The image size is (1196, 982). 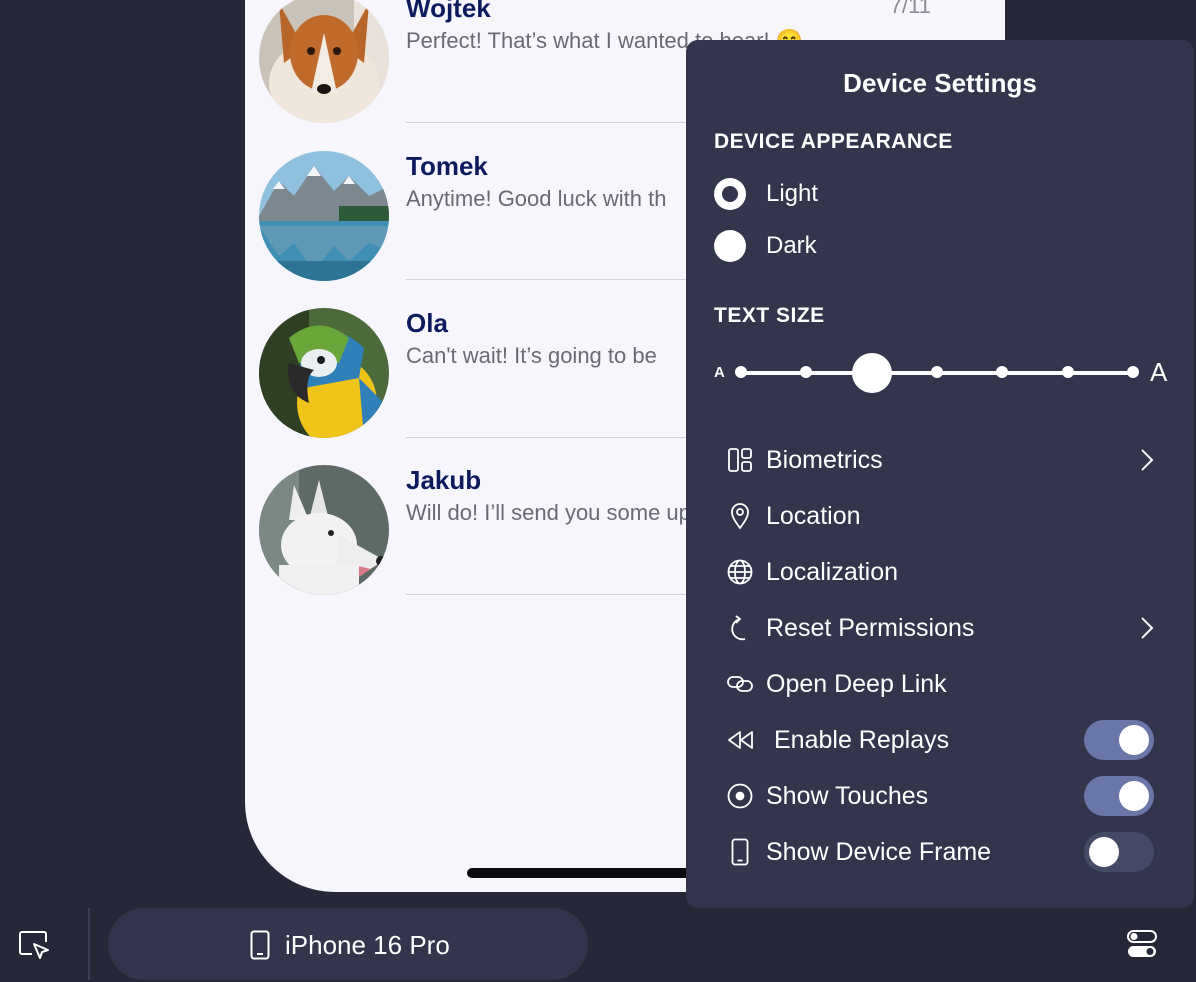 I want to click on slider-thumb, so click(x=871, y=373).